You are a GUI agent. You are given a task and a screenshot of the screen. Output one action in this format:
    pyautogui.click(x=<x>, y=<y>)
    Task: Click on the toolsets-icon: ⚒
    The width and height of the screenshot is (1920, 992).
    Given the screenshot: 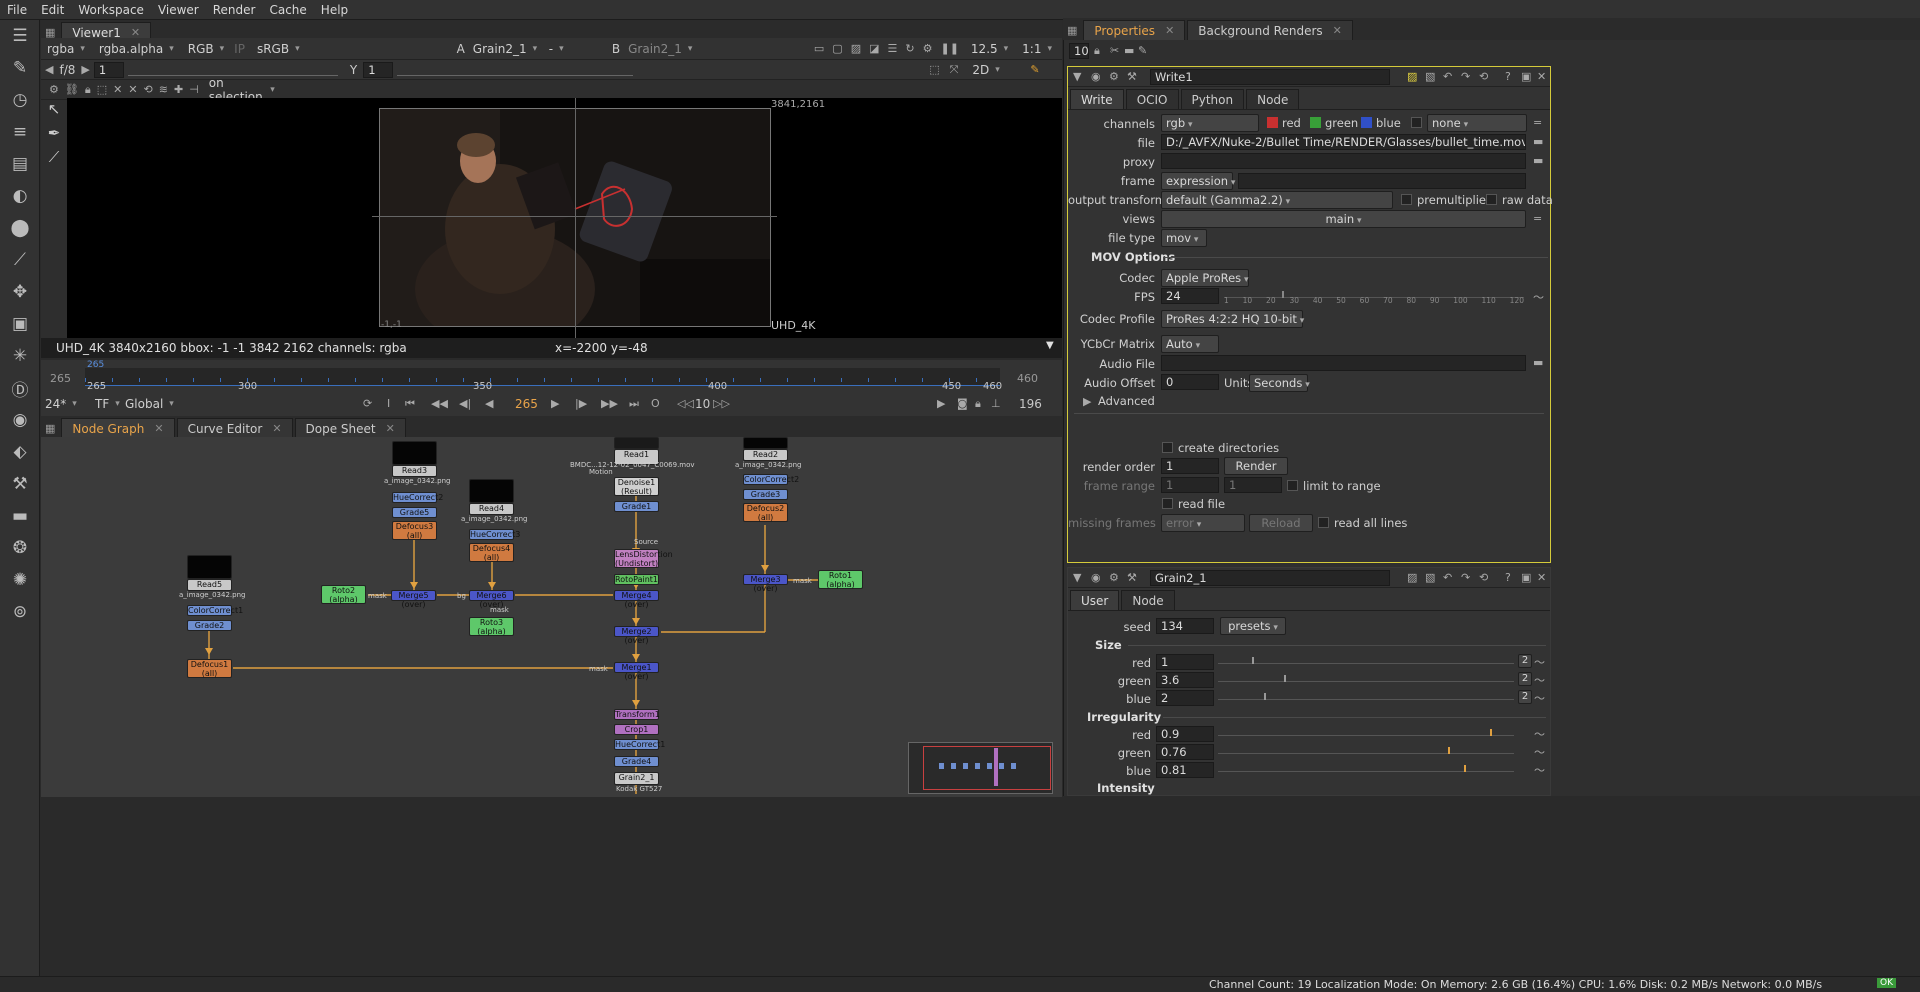 What is the action you would take?
    pyautogui.click(x=20, y=484)
    